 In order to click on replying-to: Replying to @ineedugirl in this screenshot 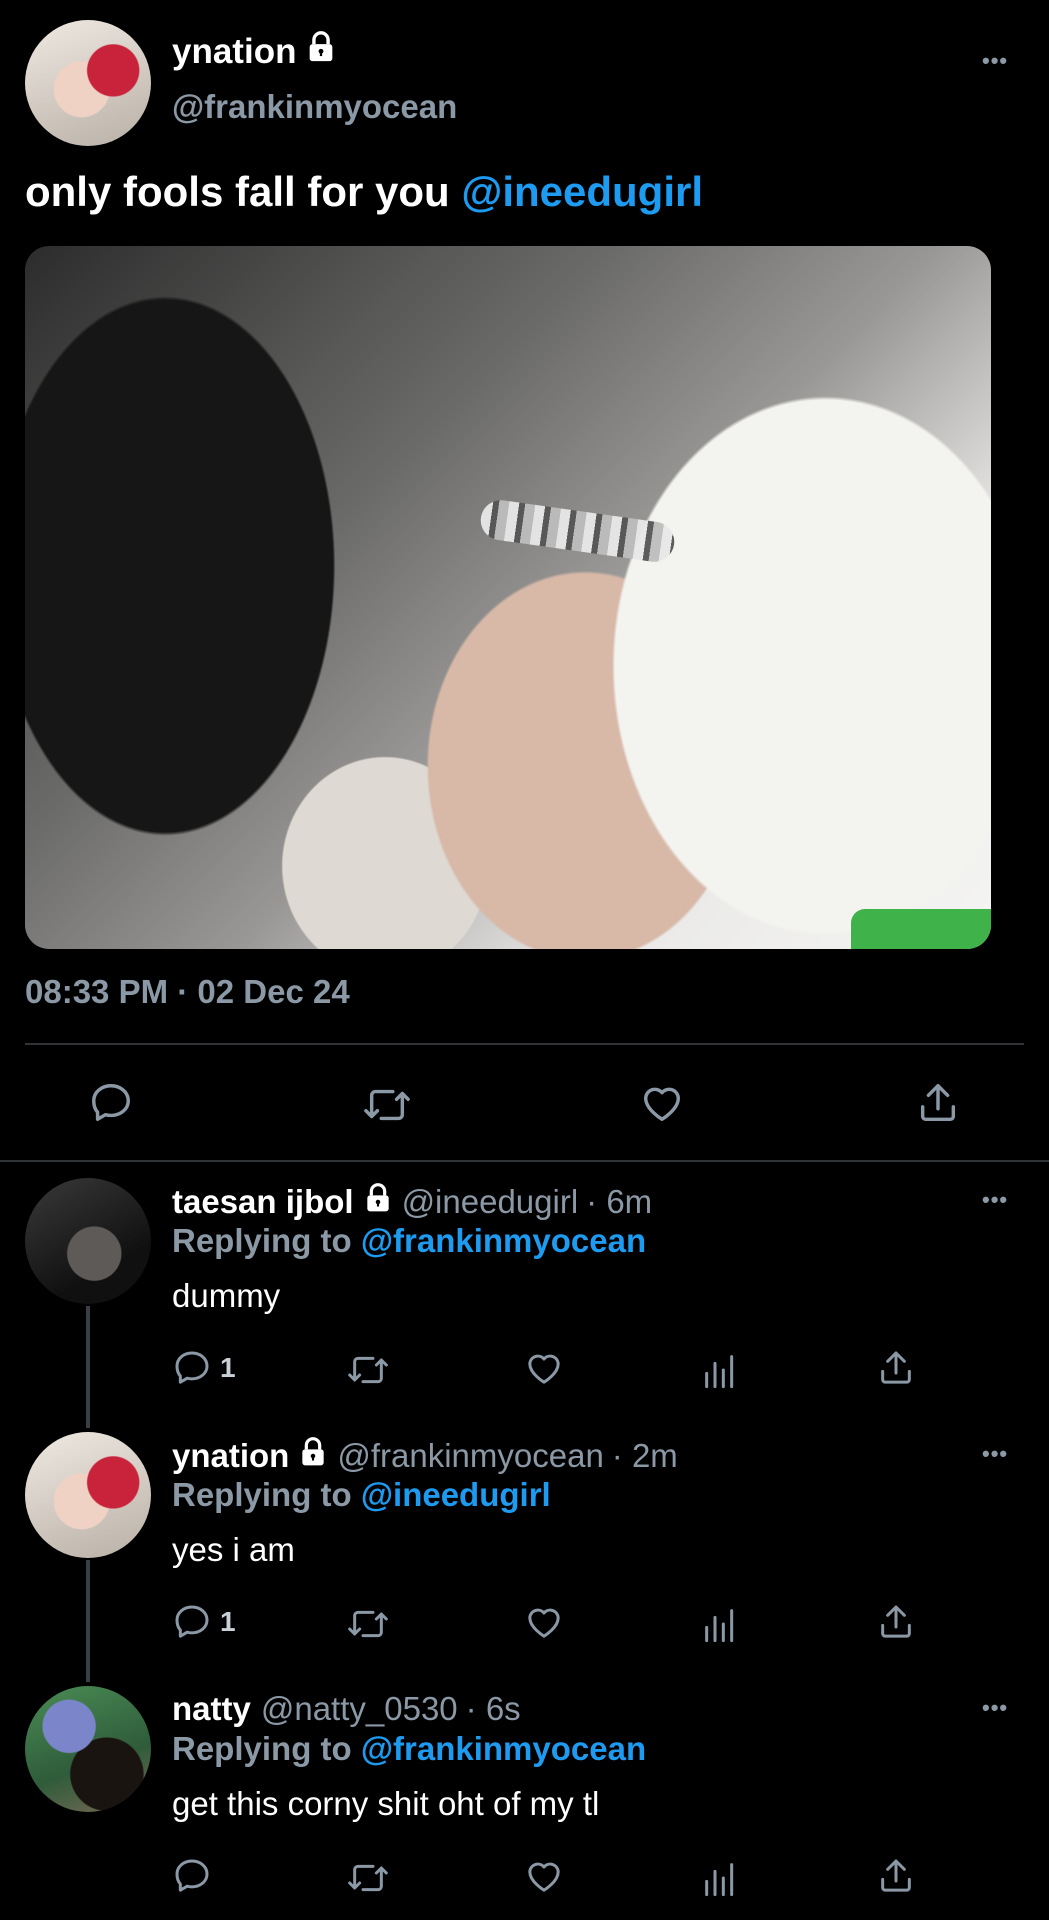, I will do `click(361, 1495)`.